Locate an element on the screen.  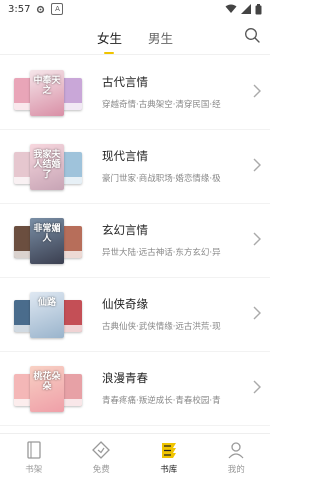
cover-title: 仙路 is located at coordinates (46, 303).